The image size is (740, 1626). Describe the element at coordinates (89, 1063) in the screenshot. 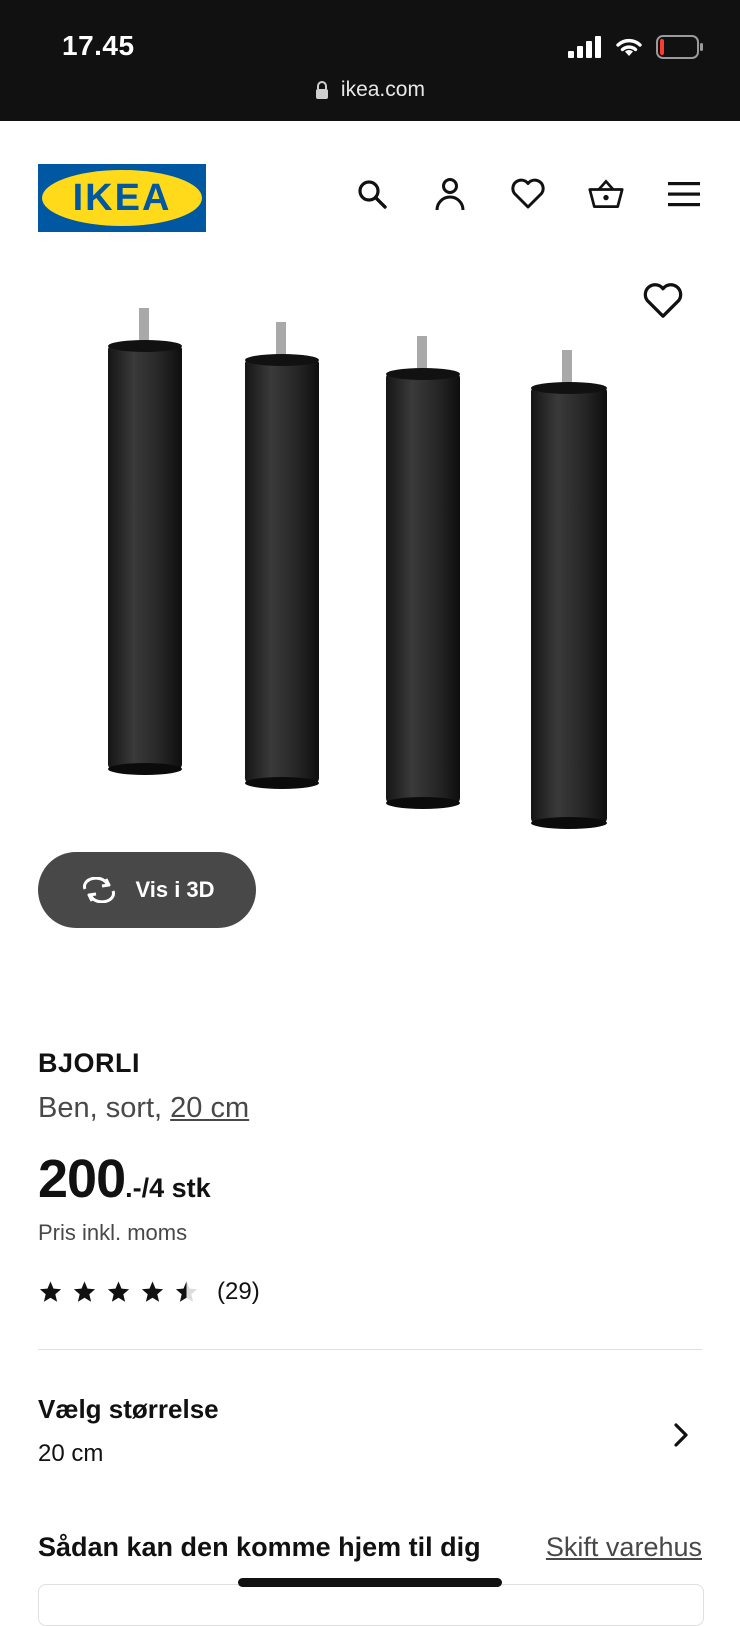

I see `product-name: BJORLI` at that location.